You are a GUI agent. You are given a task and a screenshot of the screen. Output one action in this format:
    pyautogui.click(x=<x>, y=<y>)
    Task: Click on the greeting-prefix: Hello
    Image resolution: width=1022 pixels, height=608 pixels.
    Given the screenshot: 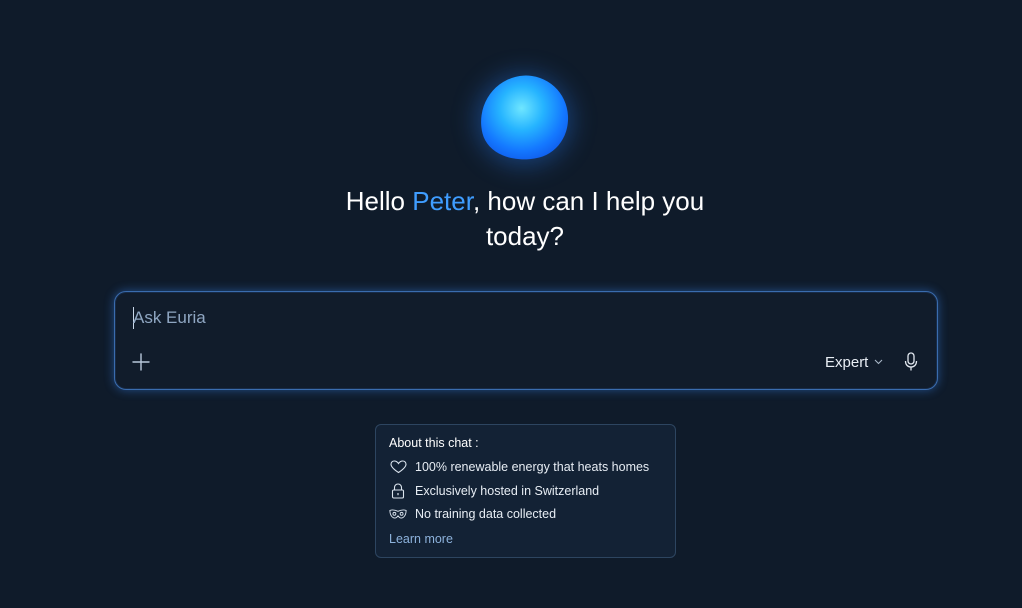 What is the action you would take?
    pyautogui.click(x=379, y=201)
    